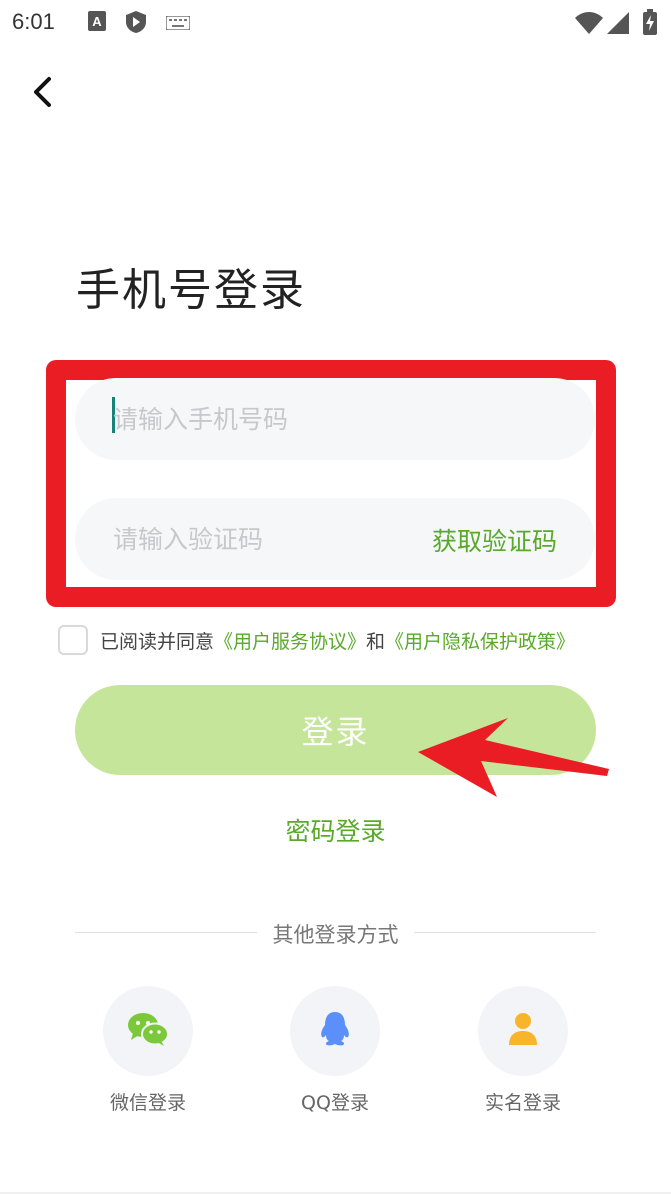 The image size is (671, 1194). What do you see at coordinates (178, 24) in the screenshot?
I see `keyboard-icon` at bounding box center [178, 24].